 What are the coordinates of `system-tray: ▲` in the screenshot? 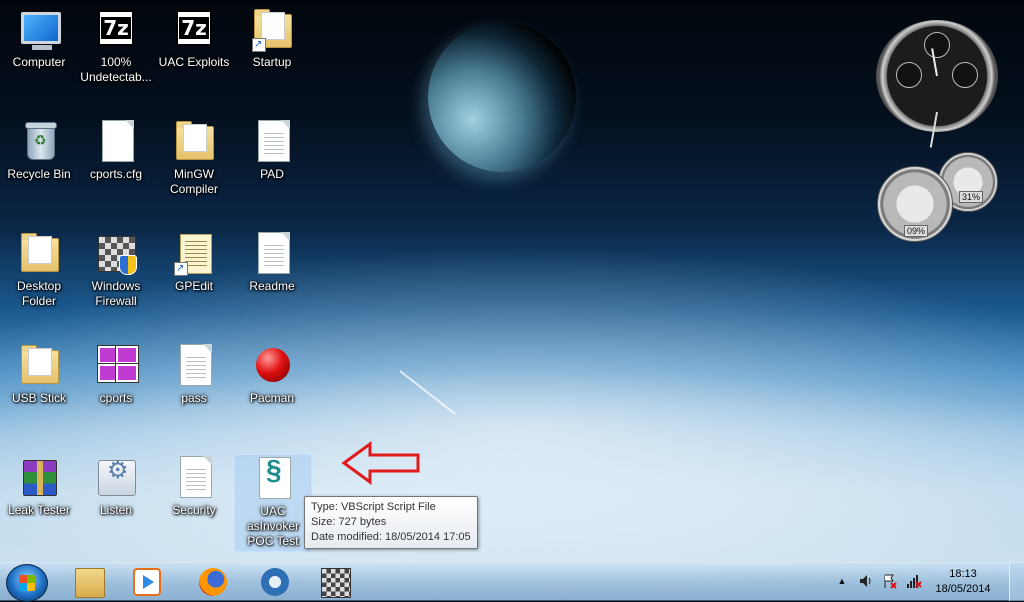 It's located at (885, 582).